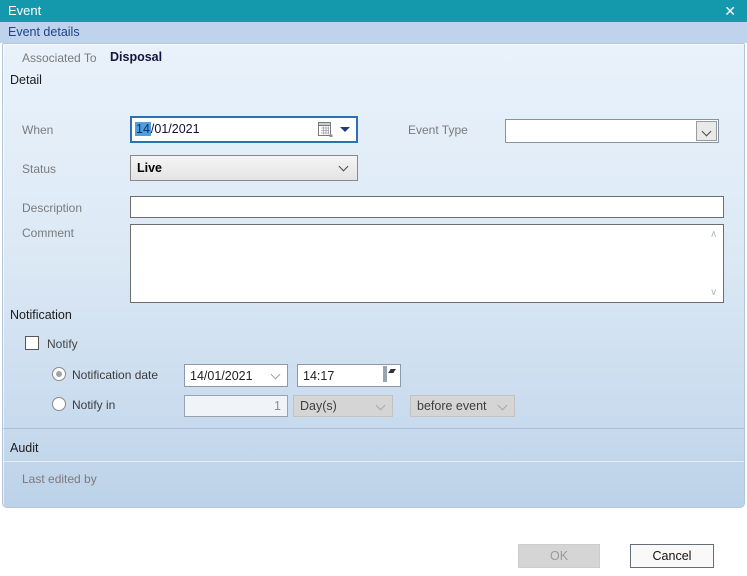 This screenshot has height=576, width=747. What do you see at coordinates (143, 129) in the screenshot?
I see `when-day-selected: 14` at bounding box center [143, 129].